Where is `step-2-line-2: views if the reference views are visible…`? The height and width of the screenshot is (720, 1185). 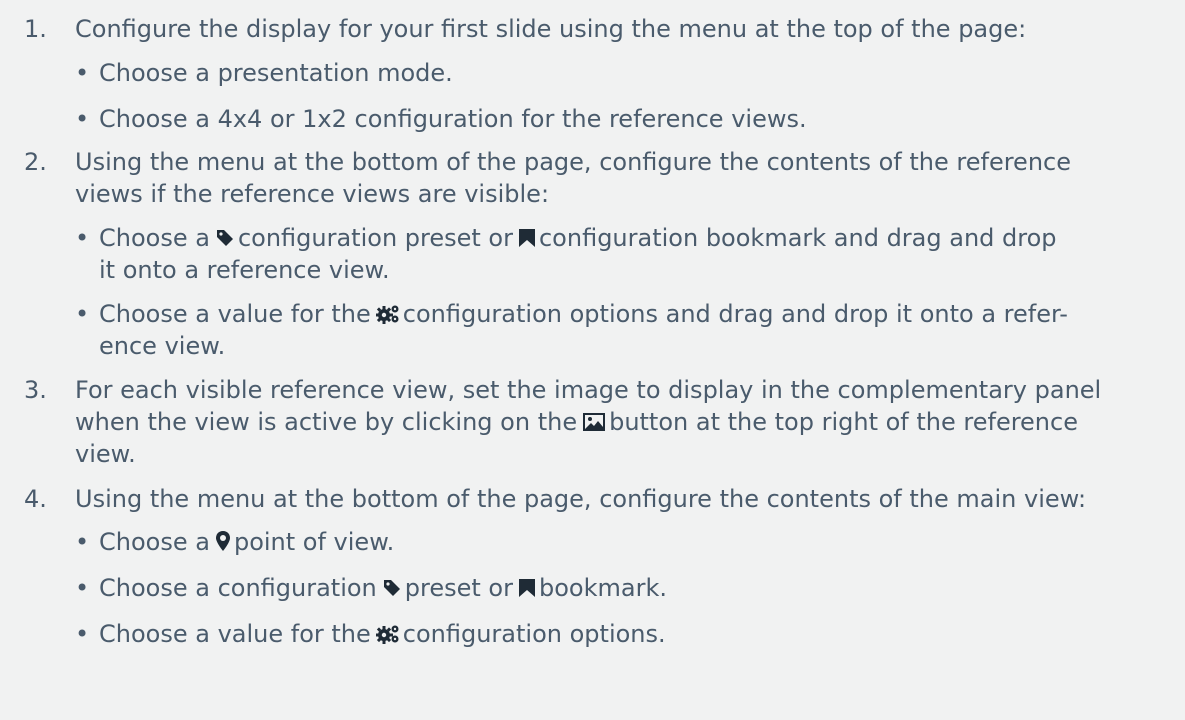 step-2-line-2: views if the reference views are visible… is located at coordinates (312, 194).